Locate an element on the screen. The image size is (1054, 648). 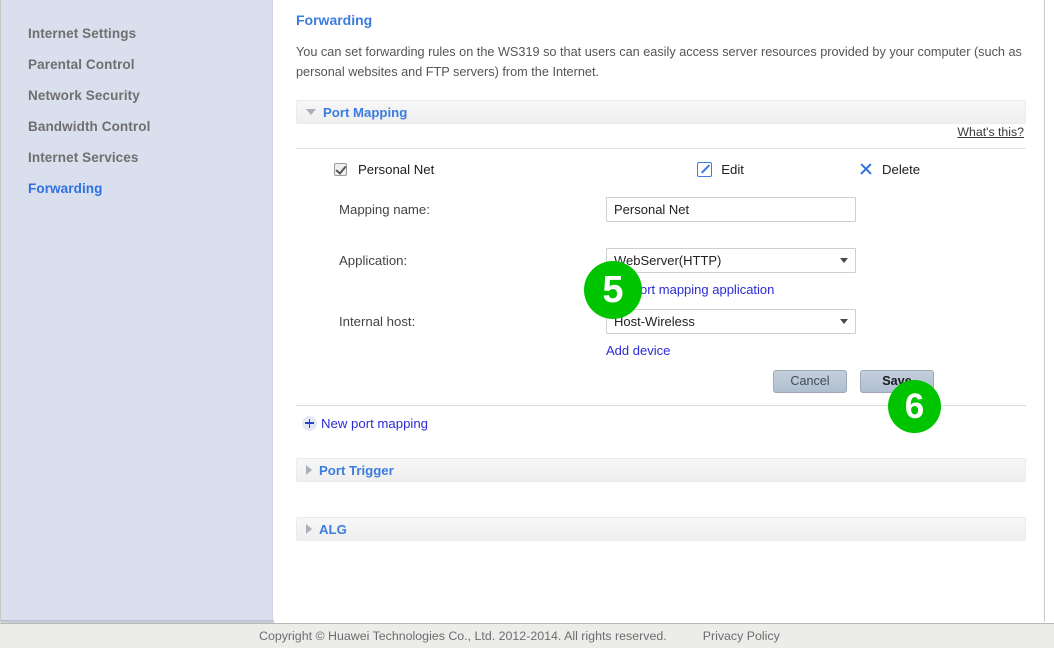
delete-label: Delete is located at coordinates (901, 169).